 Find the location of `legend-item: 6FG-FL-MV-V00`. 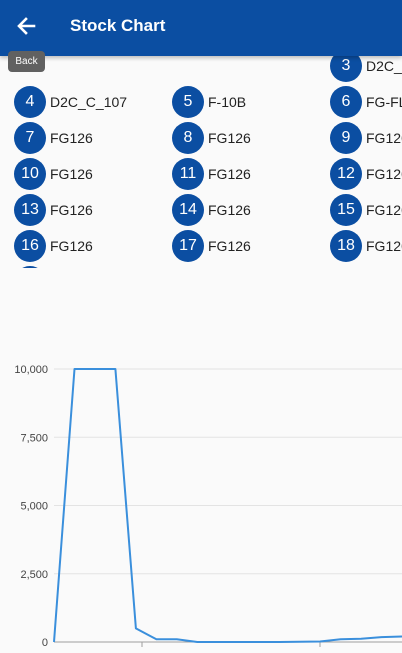

legend-item: 6FG-FL-MV-V00 is located at coordinates (366, 102).